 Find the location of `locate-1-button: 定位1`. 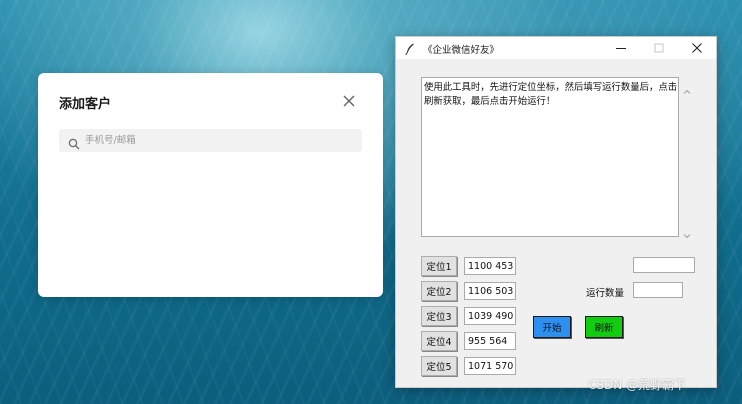

locate-1-button: 定位1 is located at coordinates (439, 266).